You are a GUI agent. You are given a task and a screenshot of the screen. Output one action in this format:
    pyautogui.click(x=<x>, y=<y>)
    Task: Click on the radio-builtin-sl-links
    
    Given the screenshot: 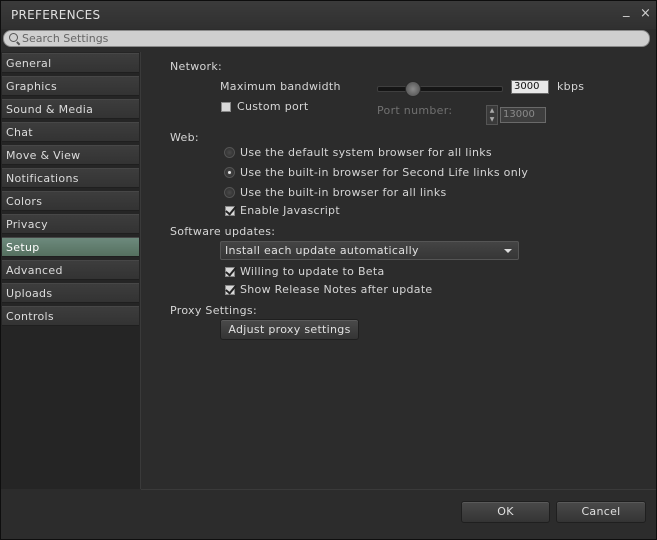 What is the action you would take?
    pyautogui.click(x=229, y=172)
    